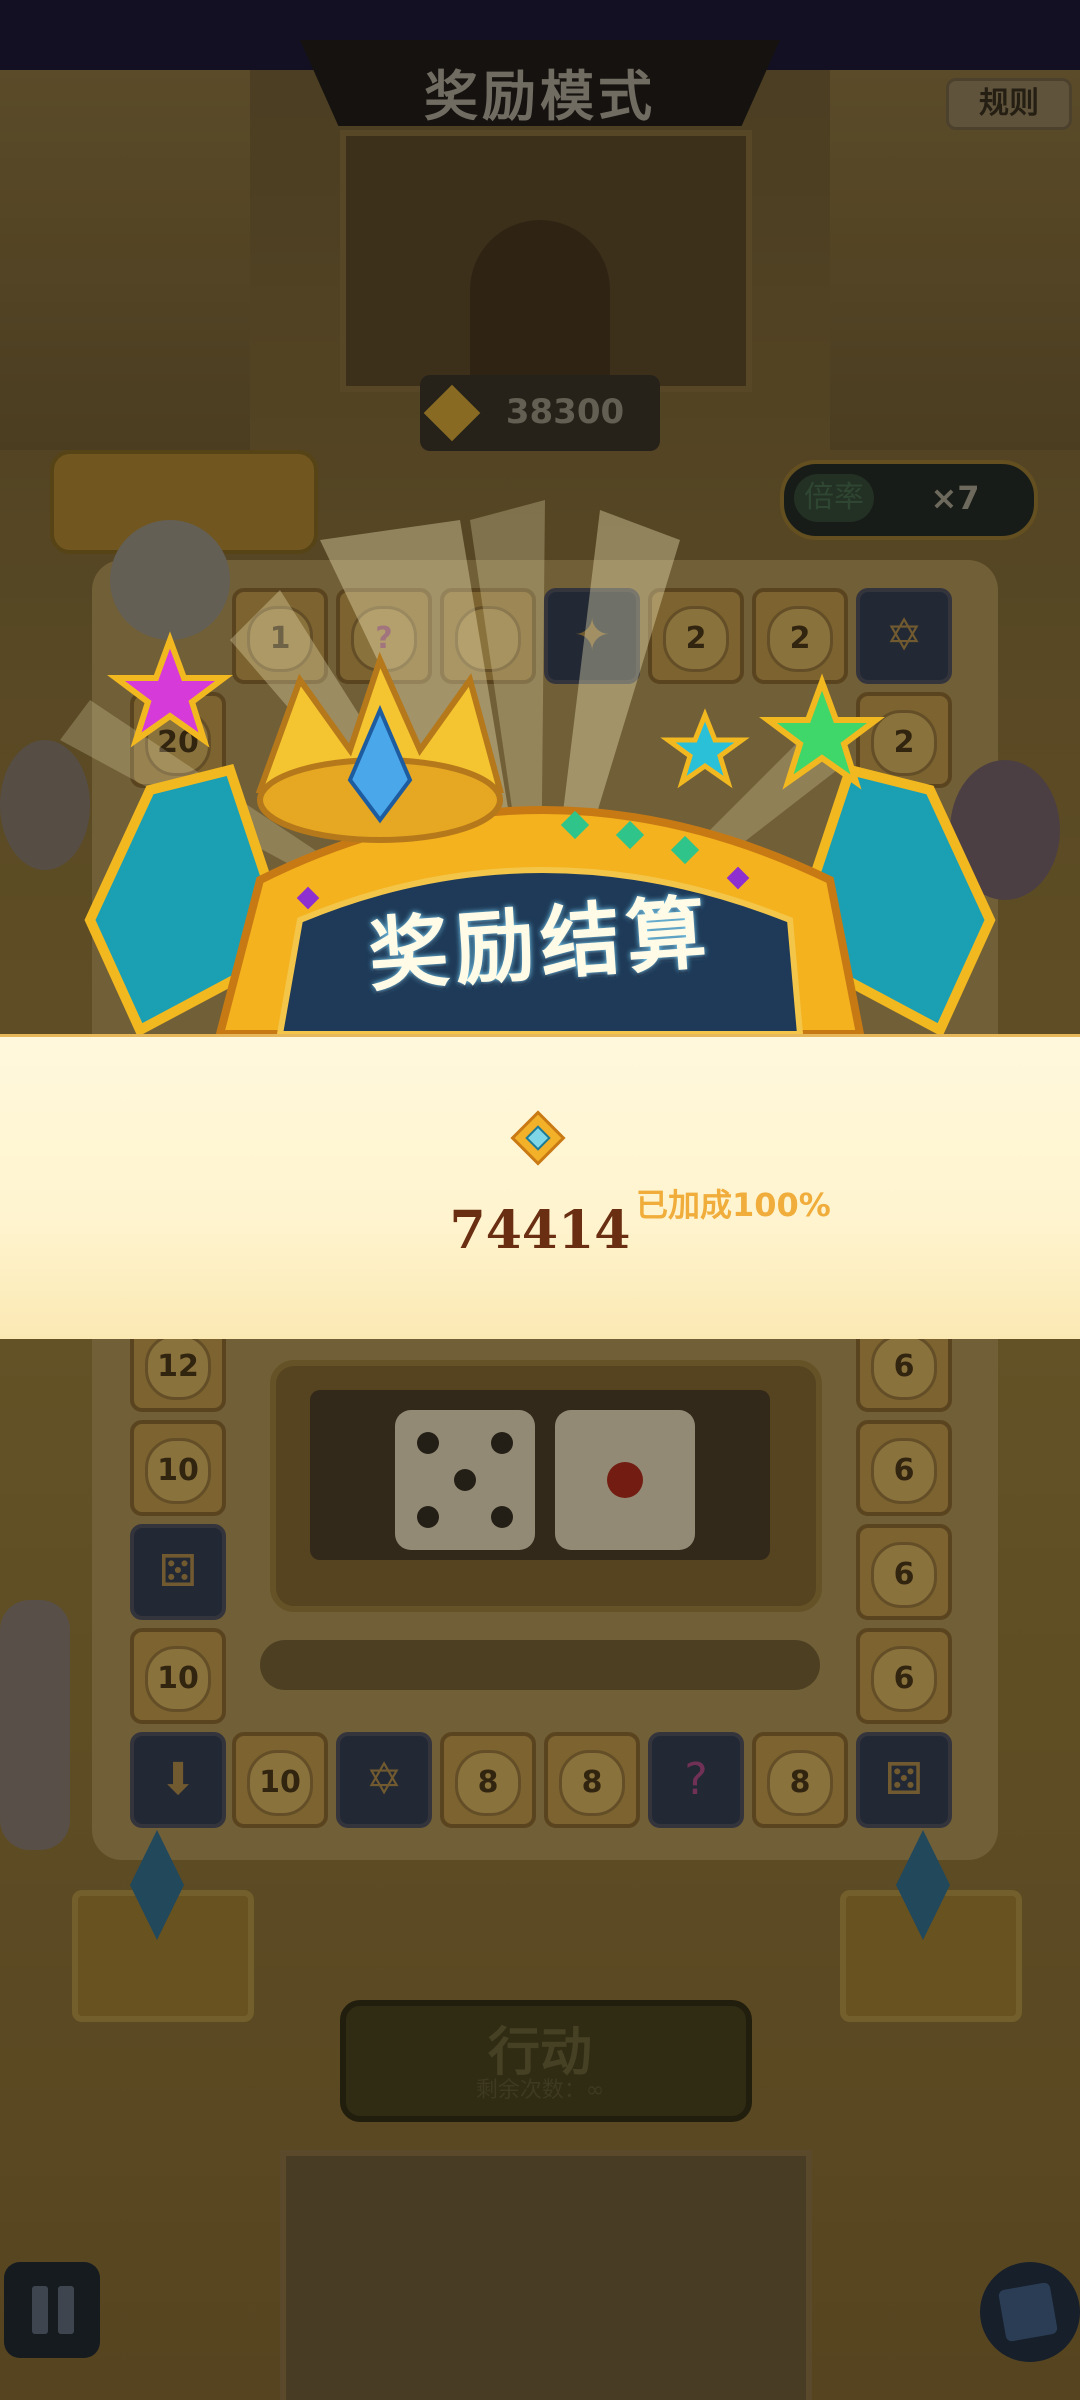  What do you see at coordinates (733, 1205) in the screenshot?
I see `bonus-text: 已加成100%` at bounding box center [733, 1205].